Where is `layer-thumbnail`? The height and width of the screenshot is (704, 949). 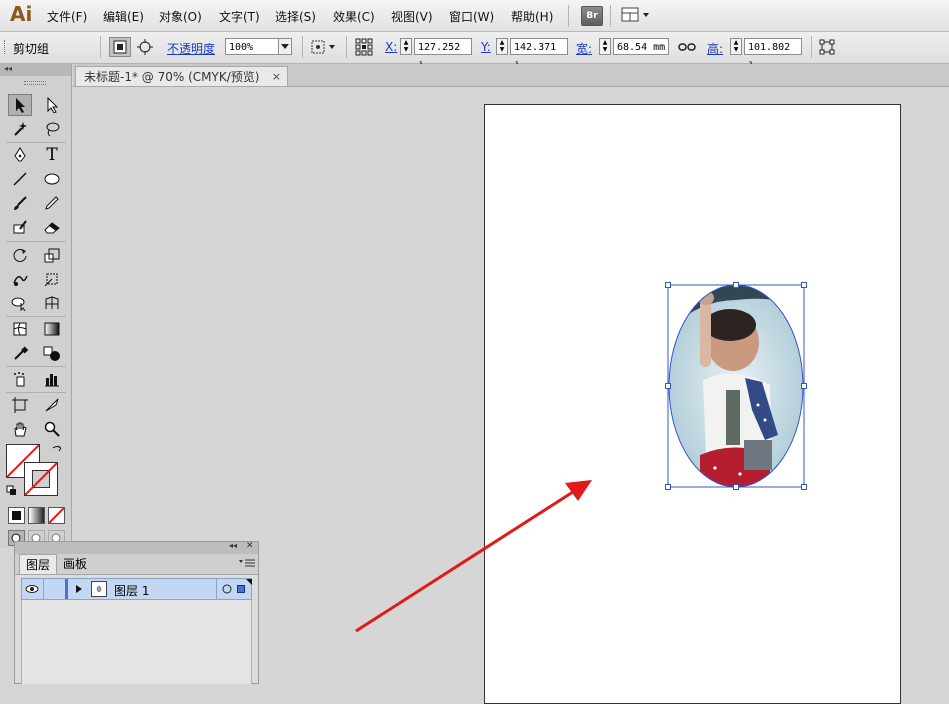 layer-thumbnail is located at coordinates (99, 589).